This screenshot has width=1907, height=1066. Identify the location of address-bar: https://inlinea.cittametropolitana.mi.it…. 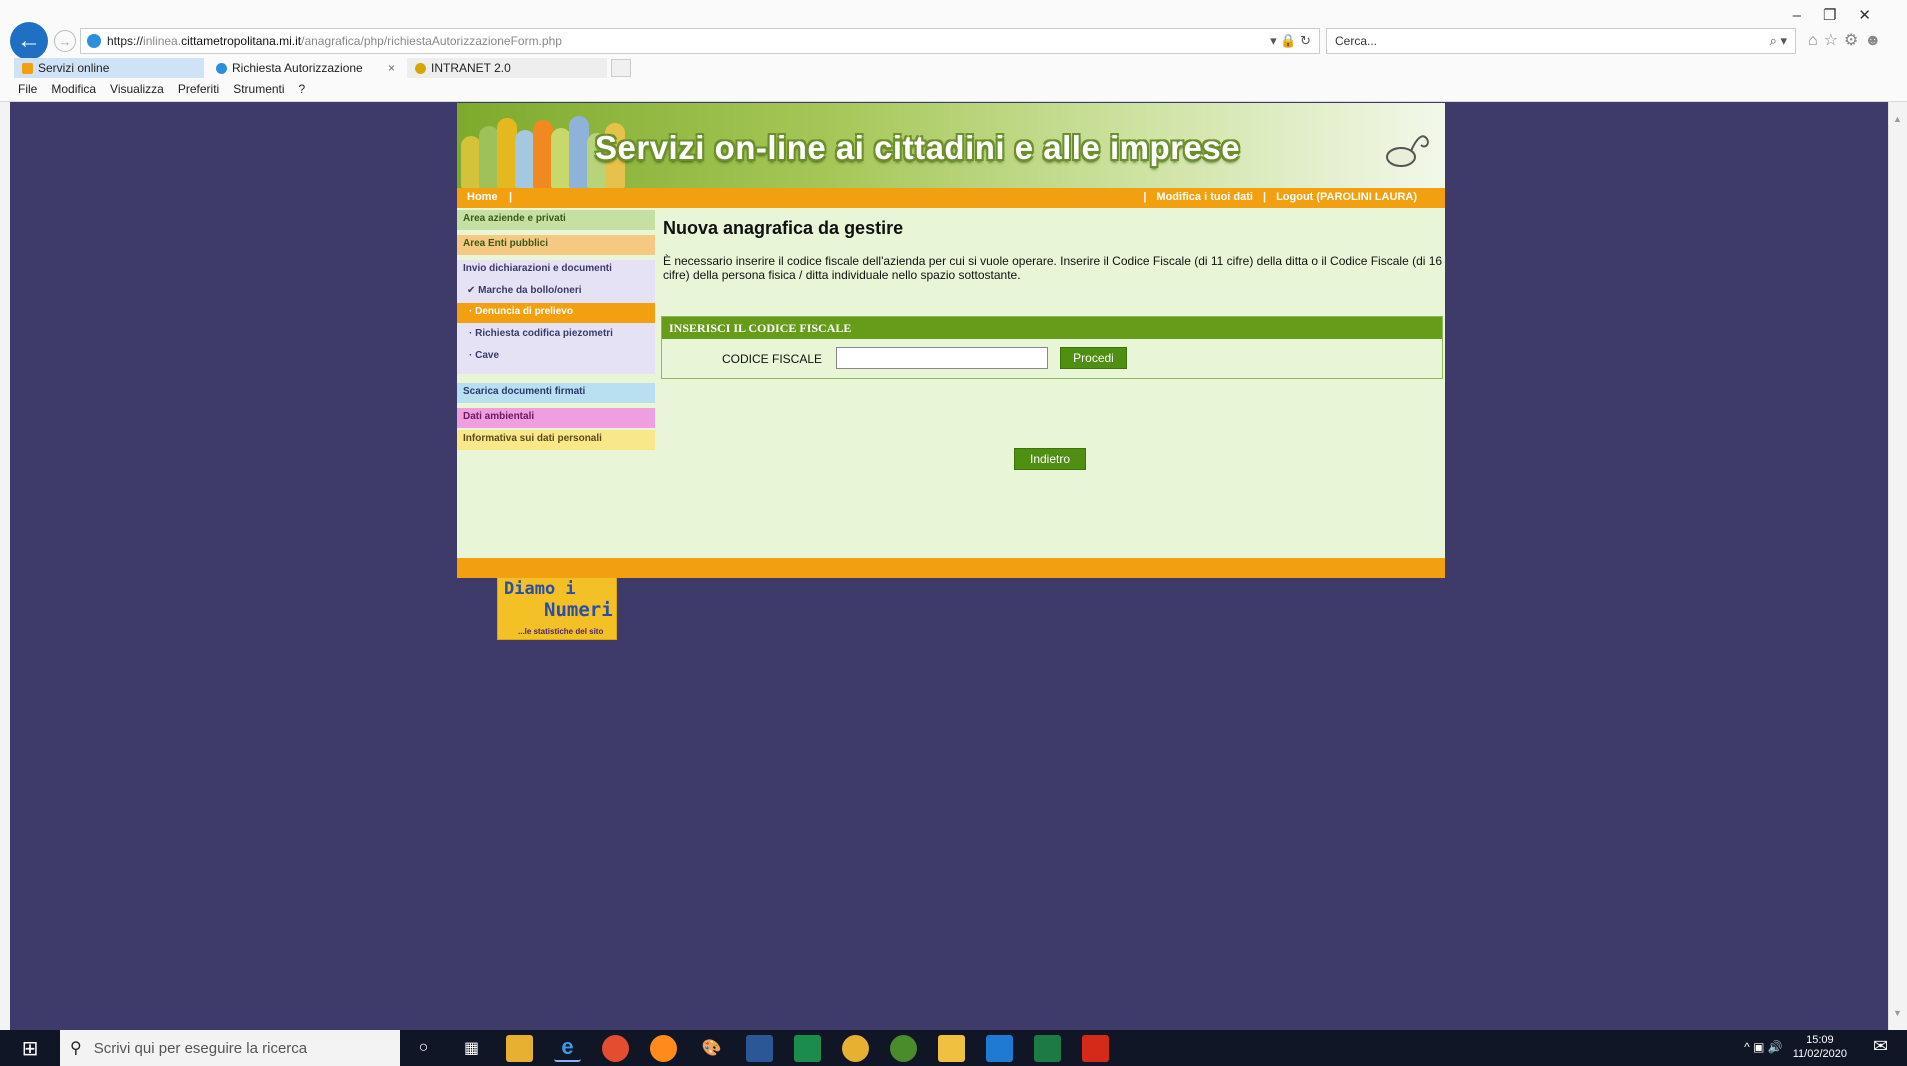
(700, 41).